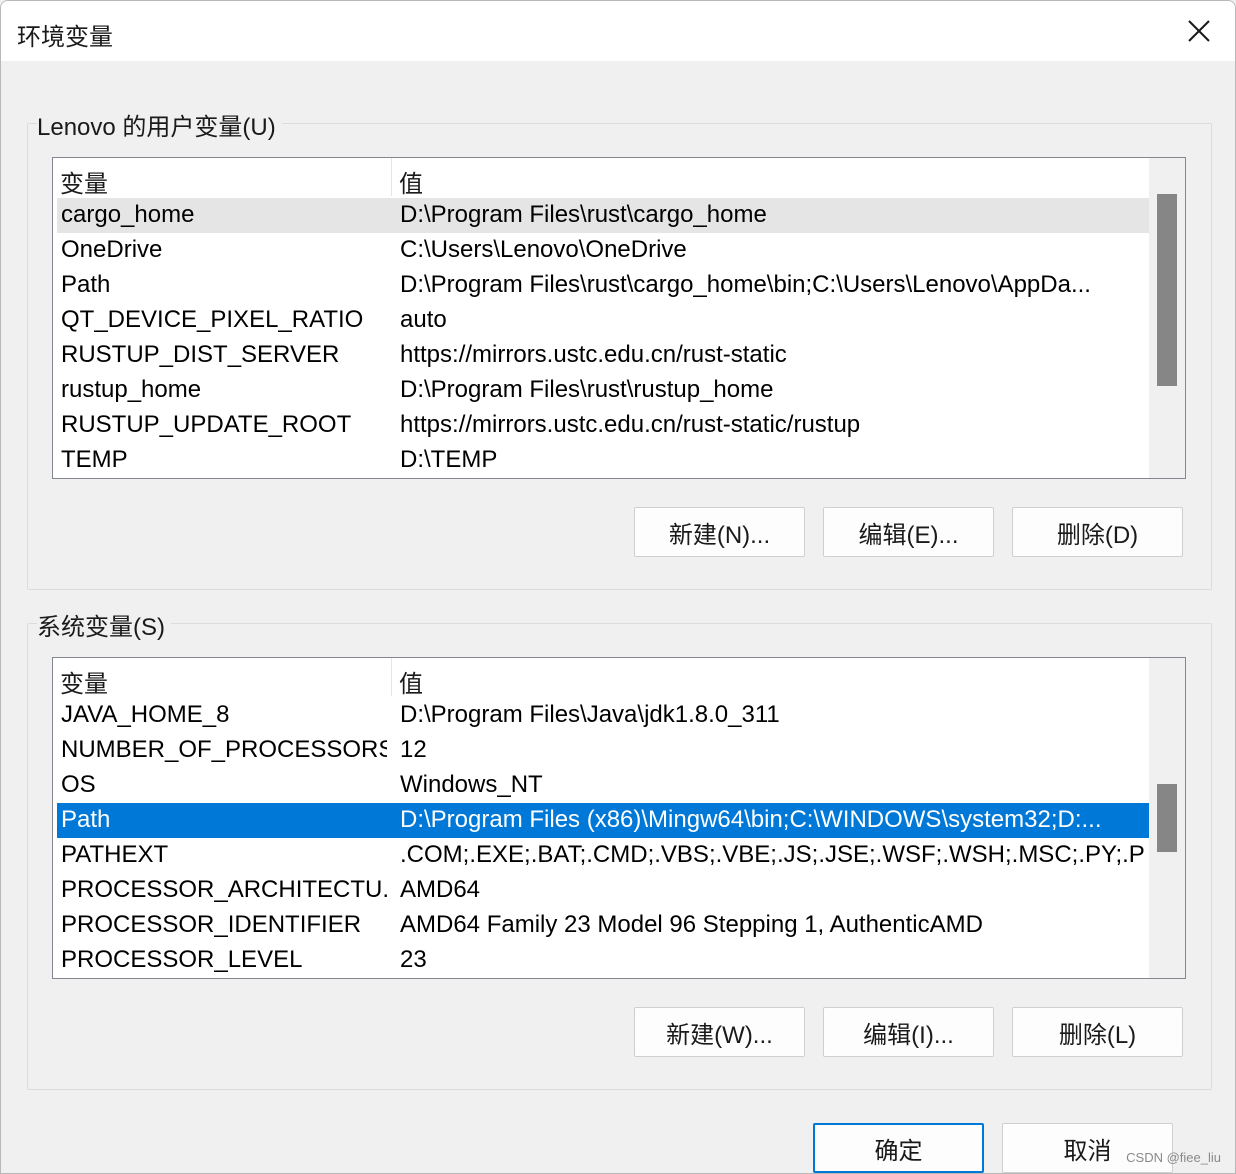 This screenshot has height=1174, width=1236. Describe the element at coordinates (211, 924) in the screenshot. I see `var-name: PROCESSOR_IDENTIFIER` at that location.